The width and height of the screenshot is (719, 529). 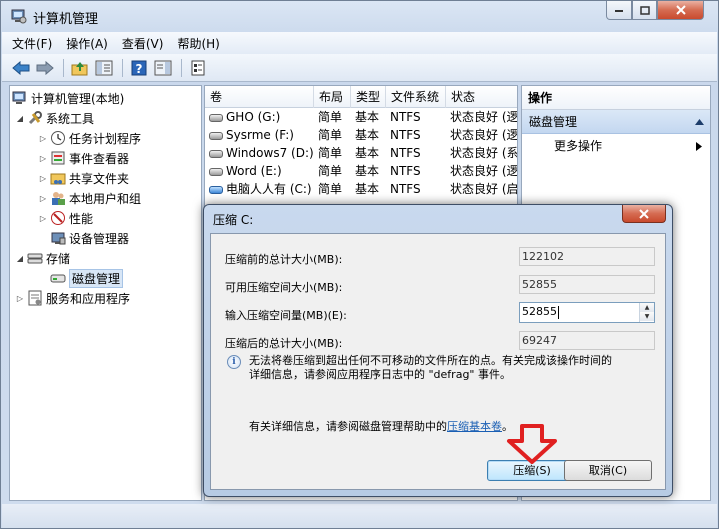 What do you see at coordinates (234, 362) in the screenshot?
I see `info-icon: i` at bounding box center [234, 362].